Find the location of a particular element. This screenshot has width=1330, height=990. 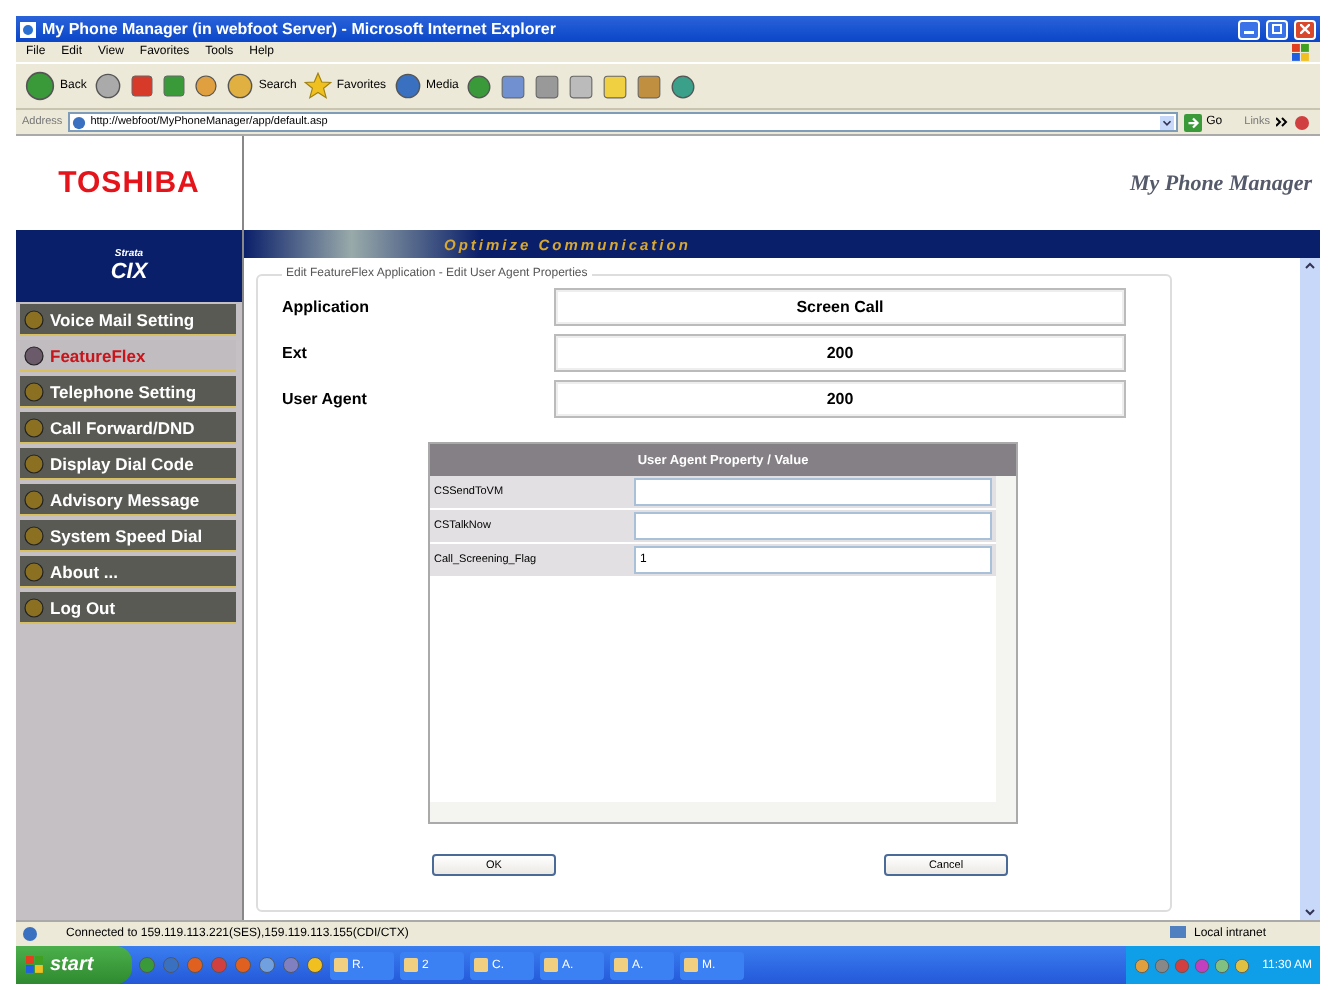

scroll-down-icon is located at coordinates (1310, 912).